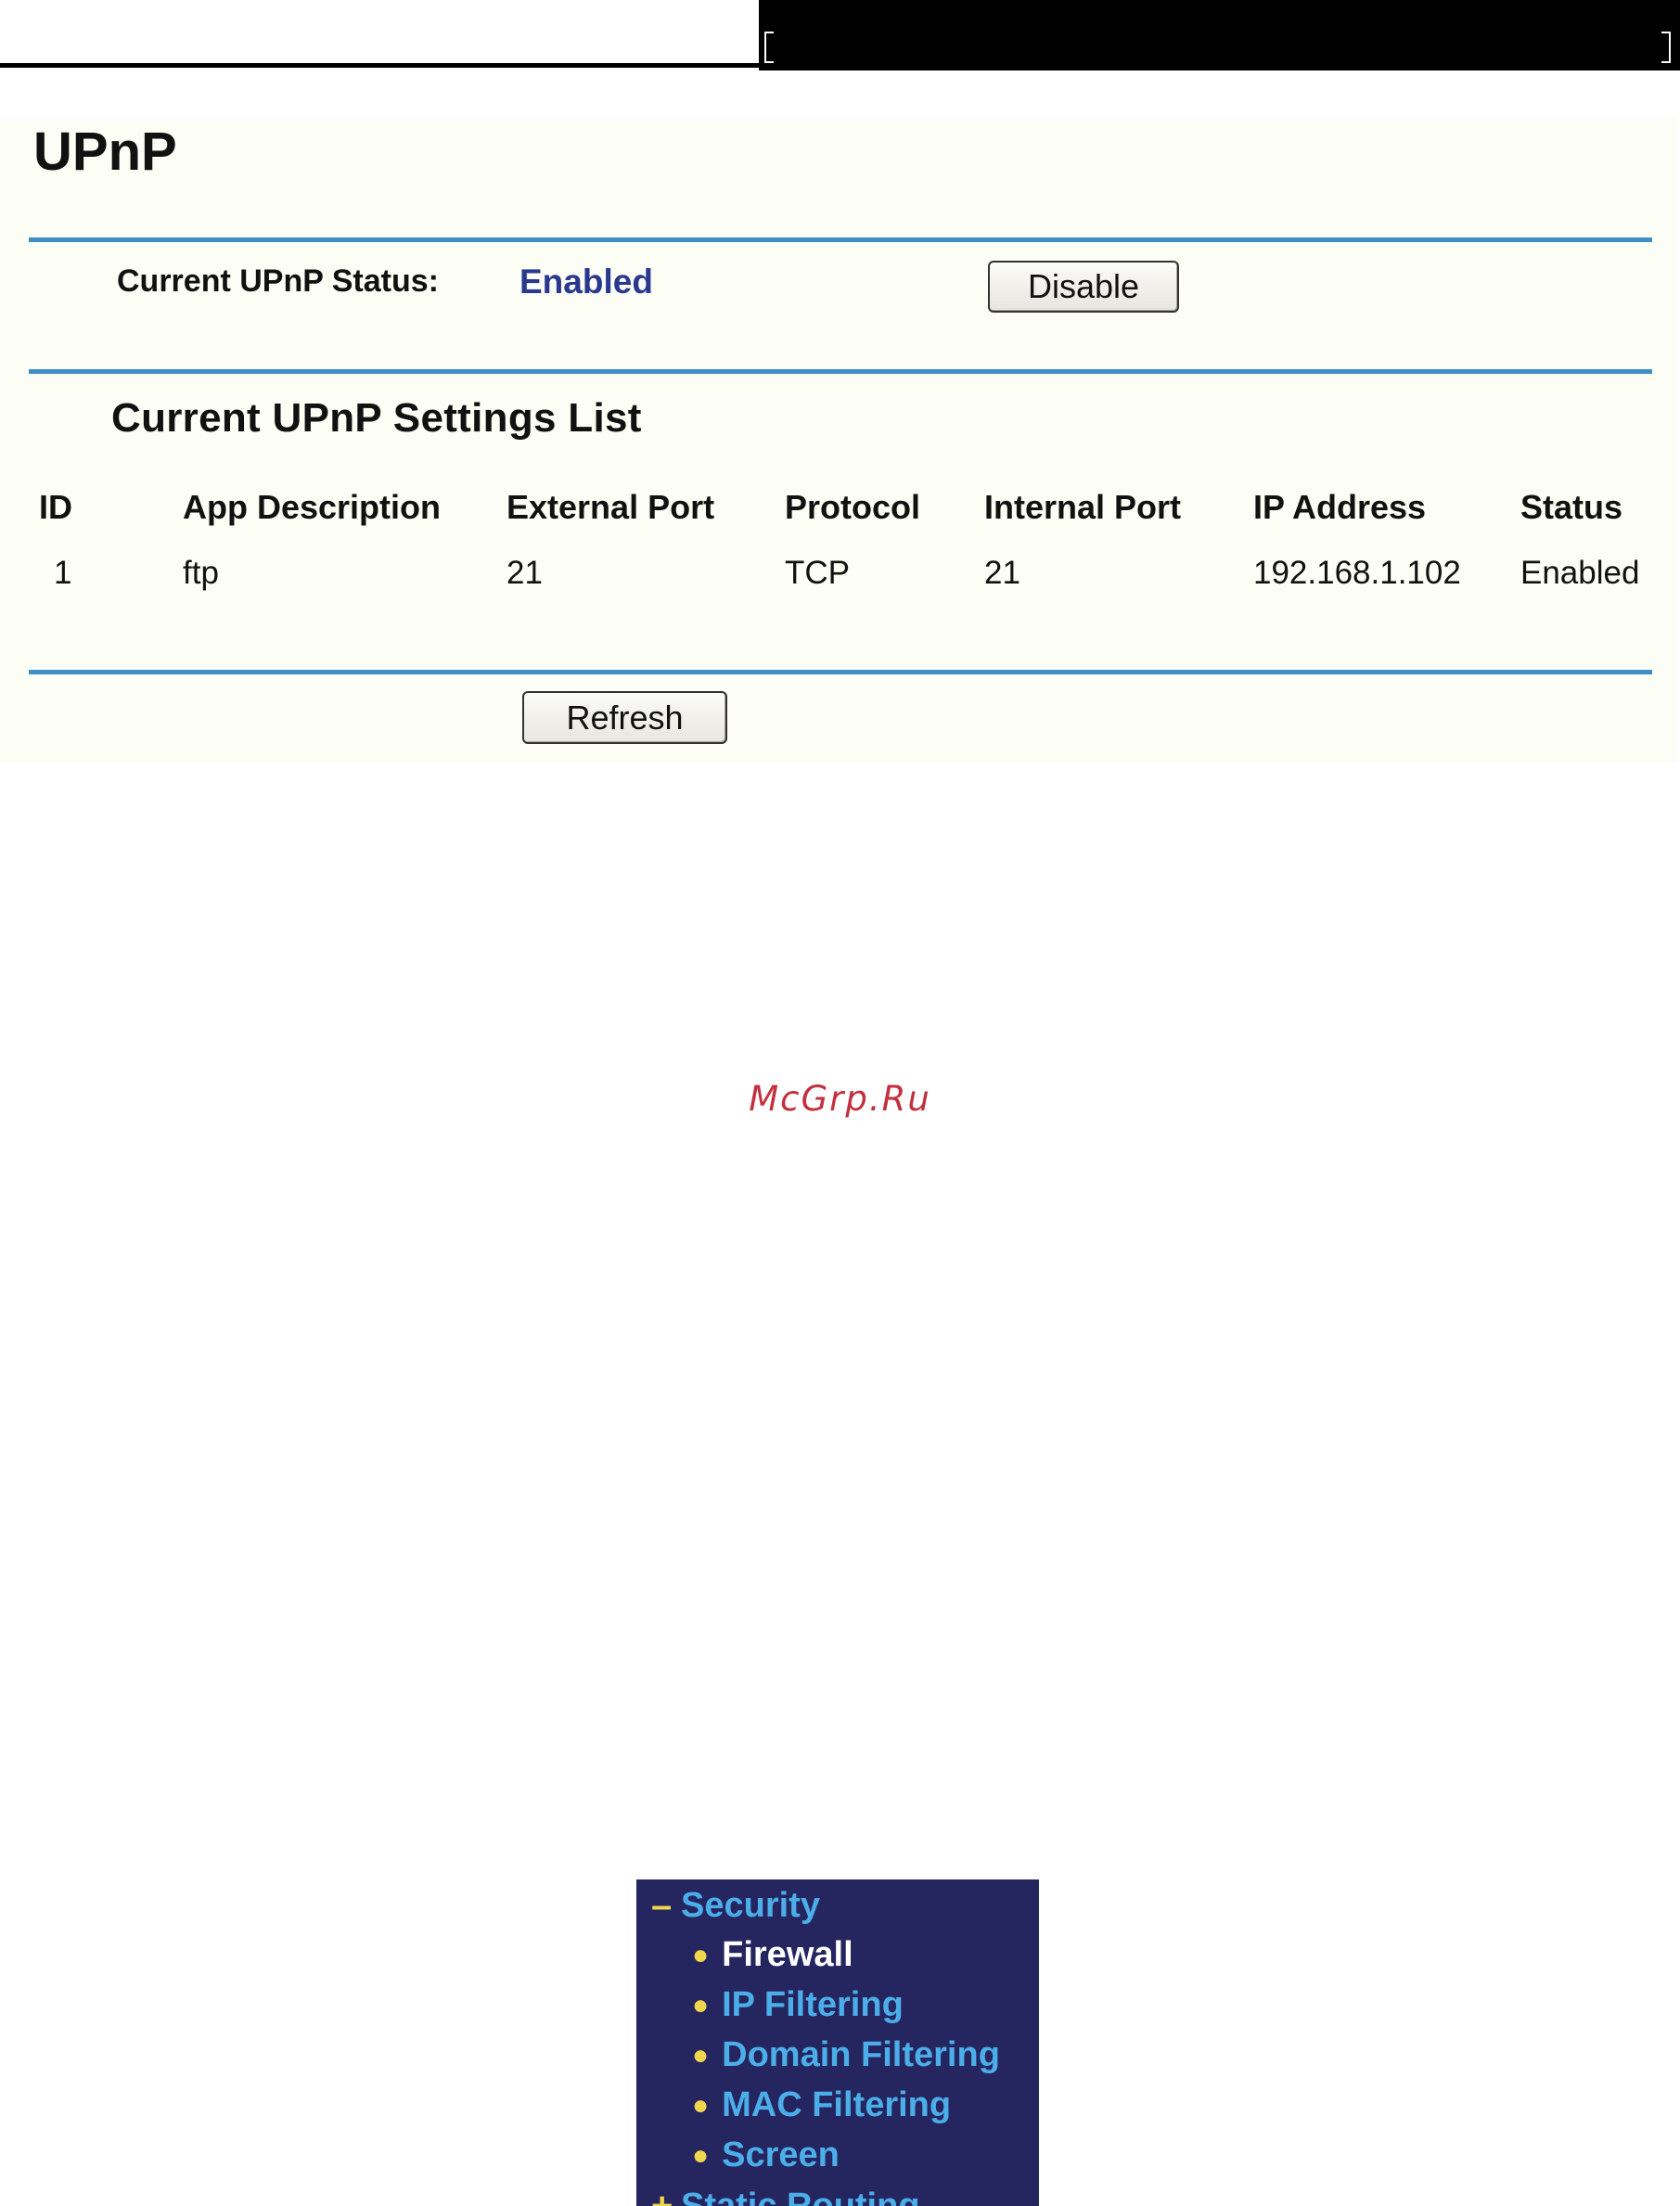 The height and width of the screenshot is (2206, 1680). Describe the element at coordinates (861, 2054) in the screenshot. I see `menu-item-label: Domain Filtering` at that location.